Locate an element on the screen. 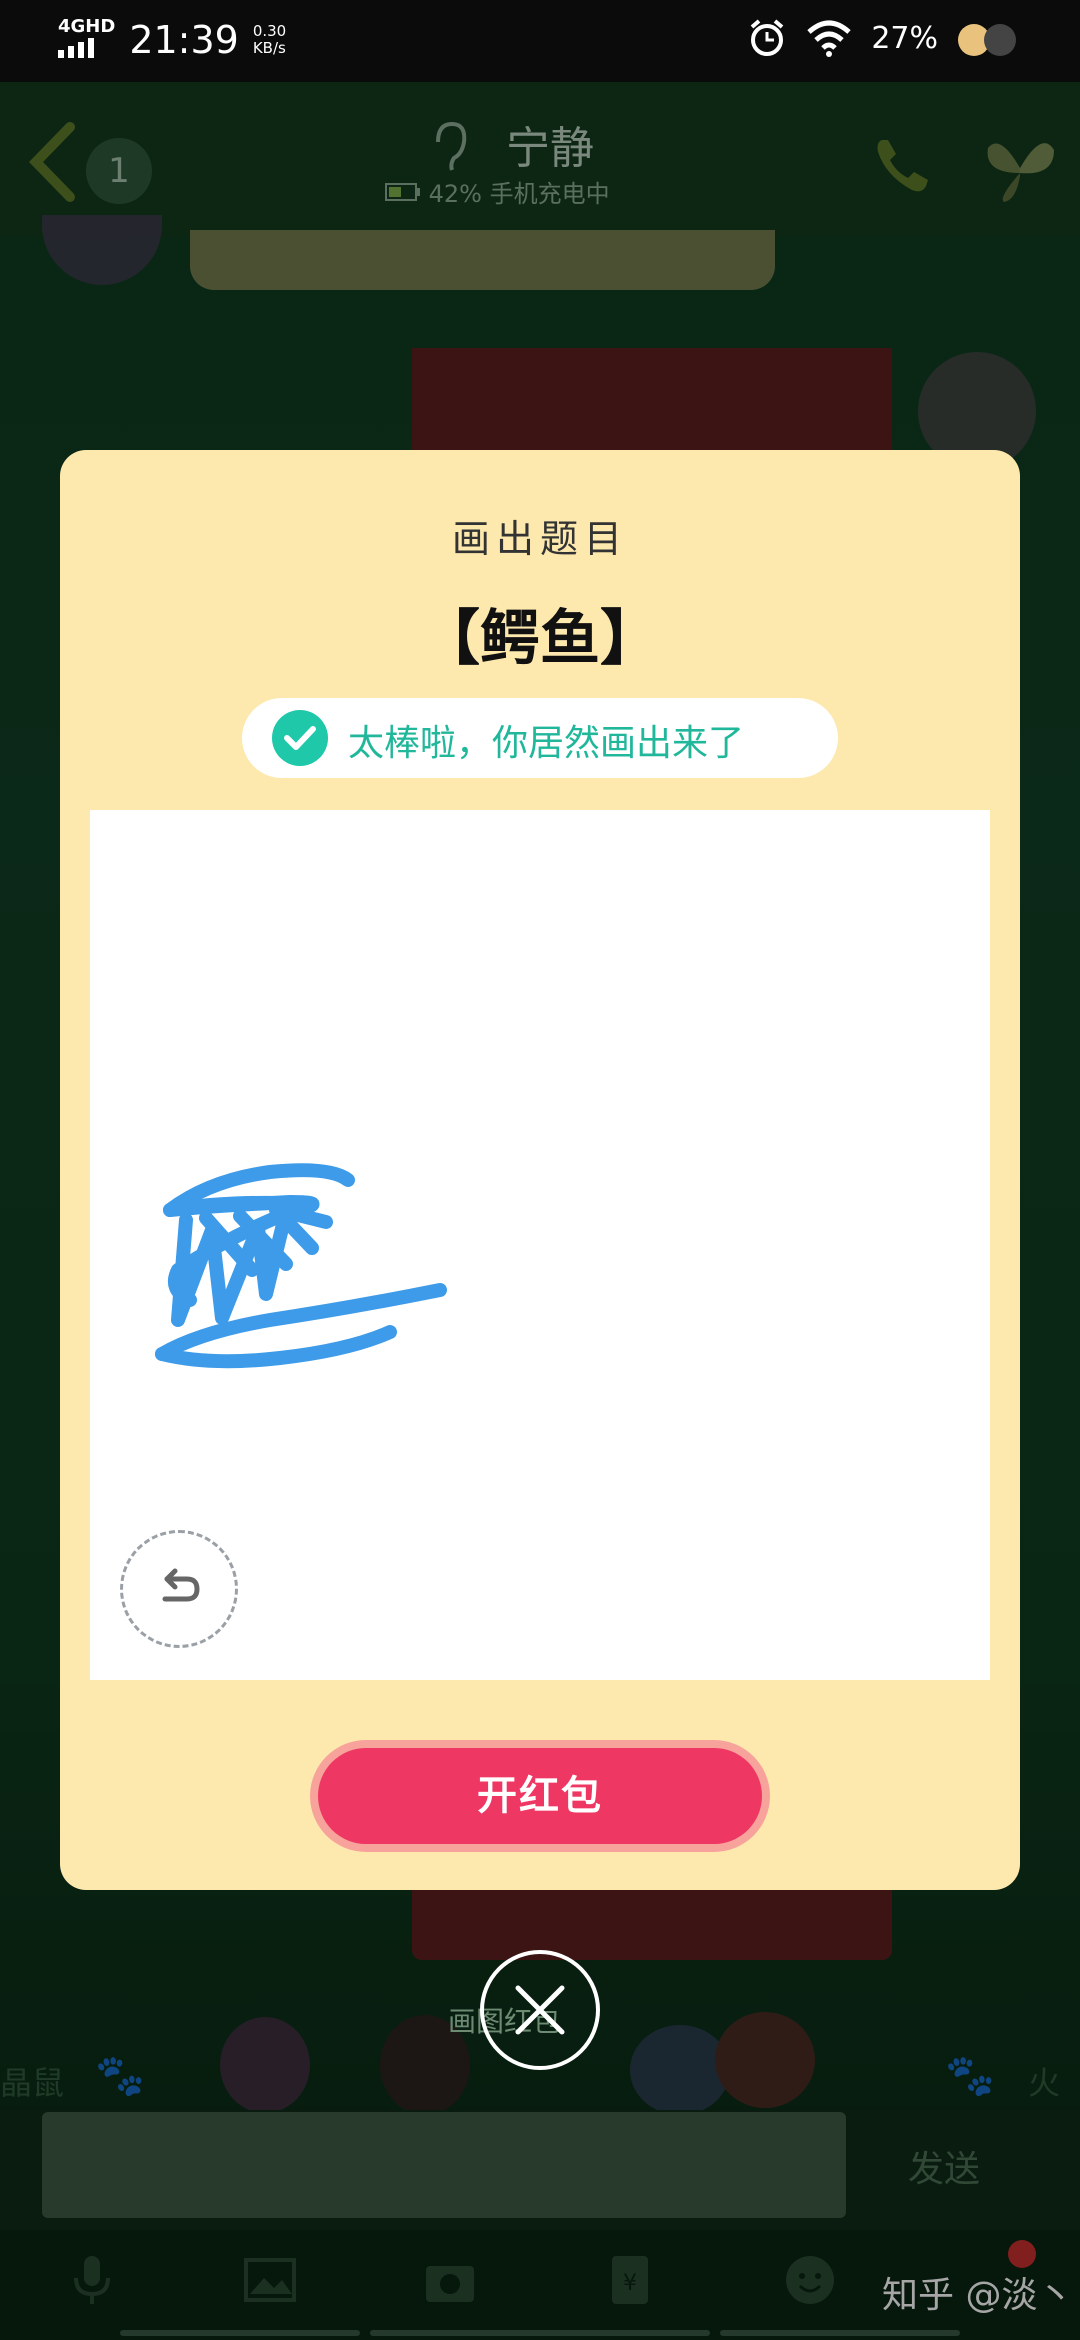  status-left: 4GHD 21:39 0.30 KB/s is located at coordinates (172, 40).